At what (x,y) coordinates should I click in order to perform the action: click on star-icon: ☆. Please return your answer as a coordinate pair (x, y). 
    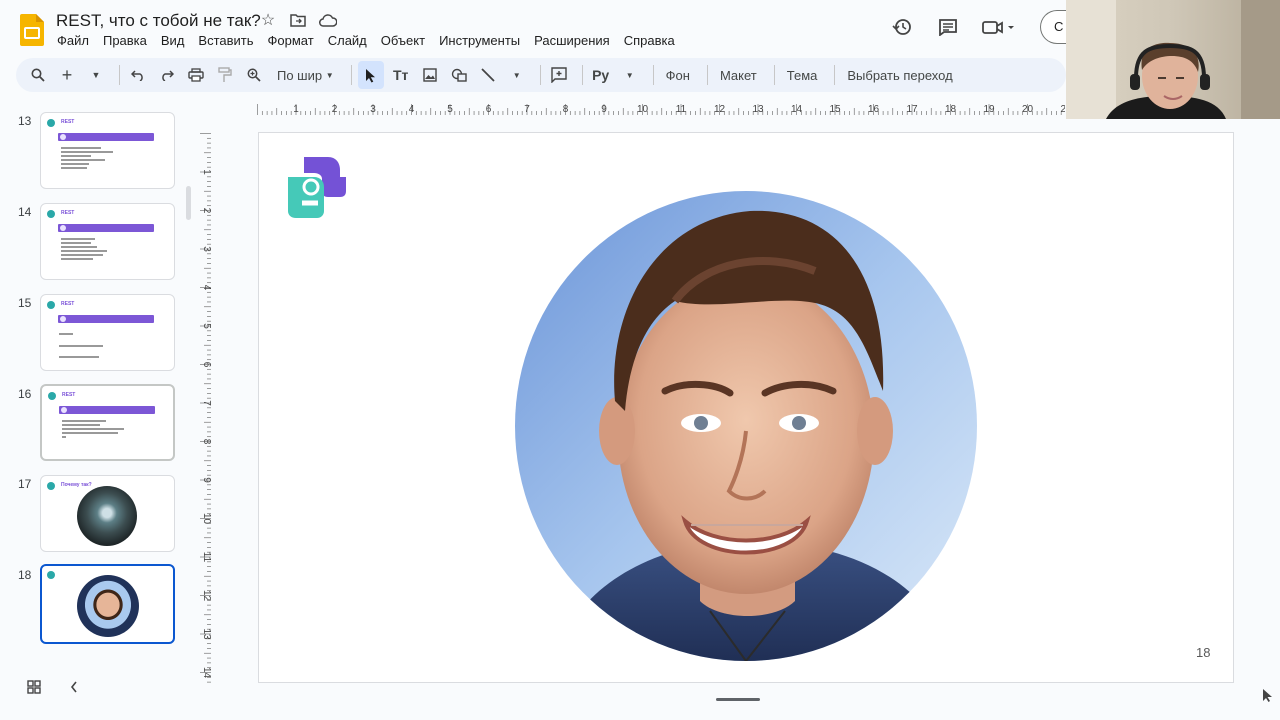
    Looking at the image, I should click on (268, 20).